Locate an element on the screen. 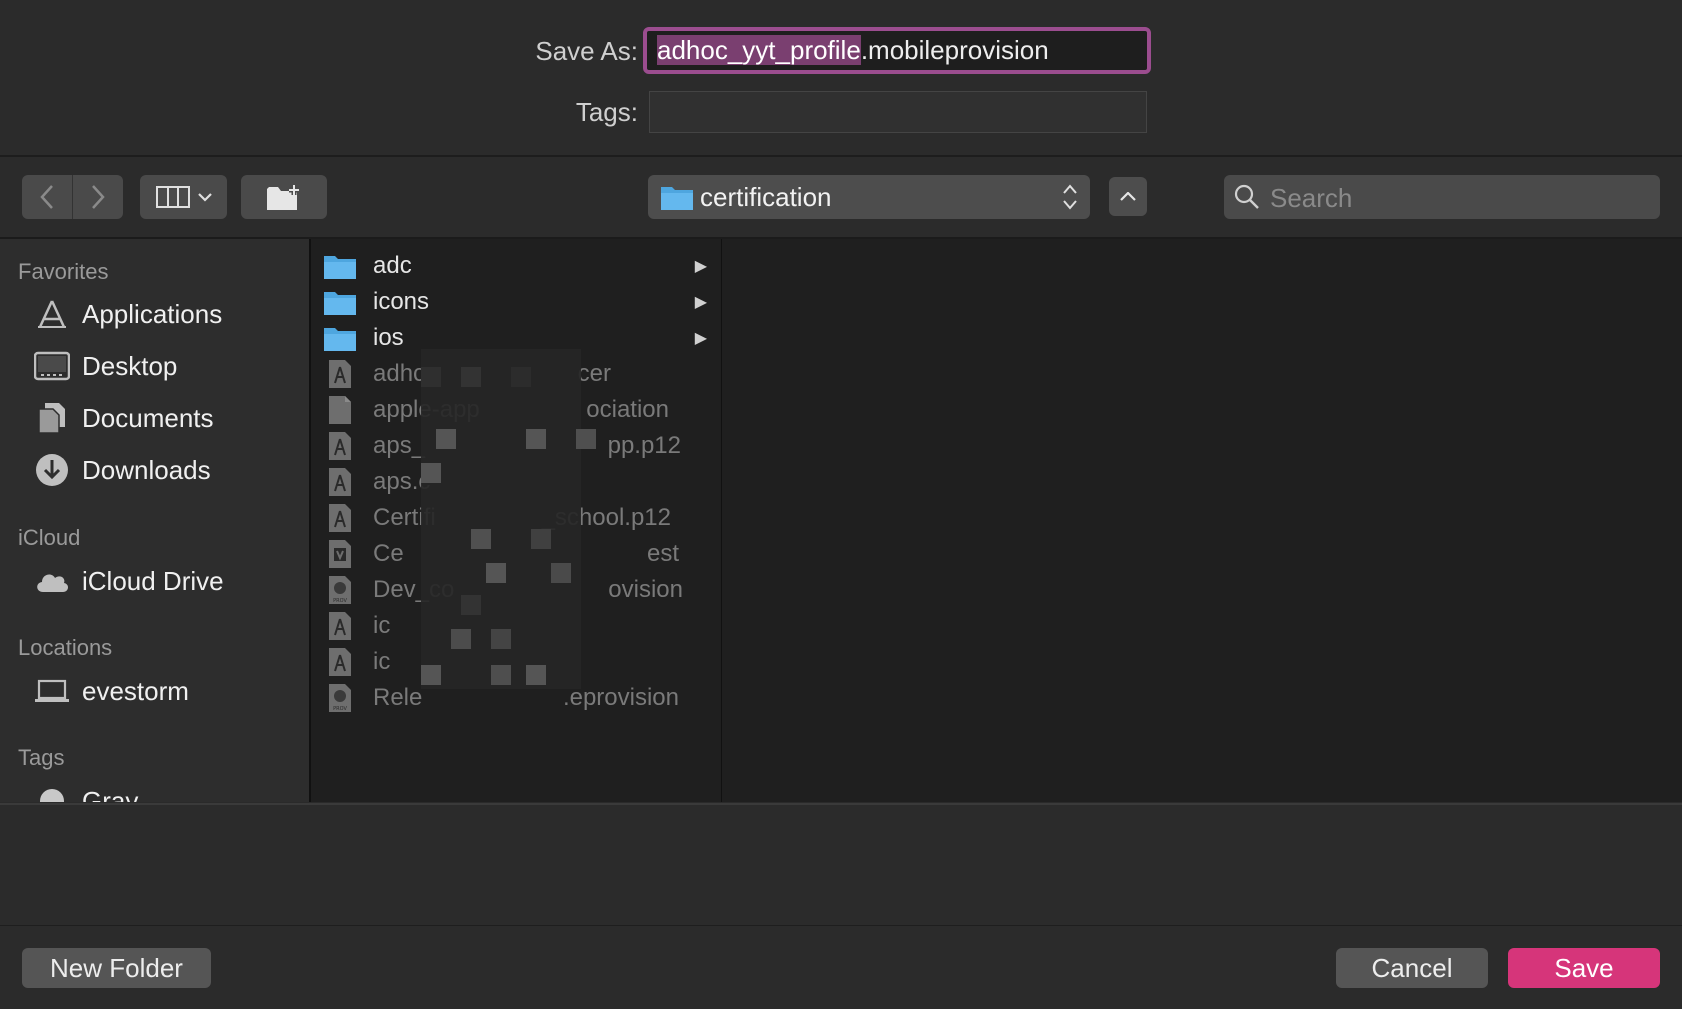 The height and width of the screenshot is (1009, 1682). cloud-icon is located at coordinates (52, 581).